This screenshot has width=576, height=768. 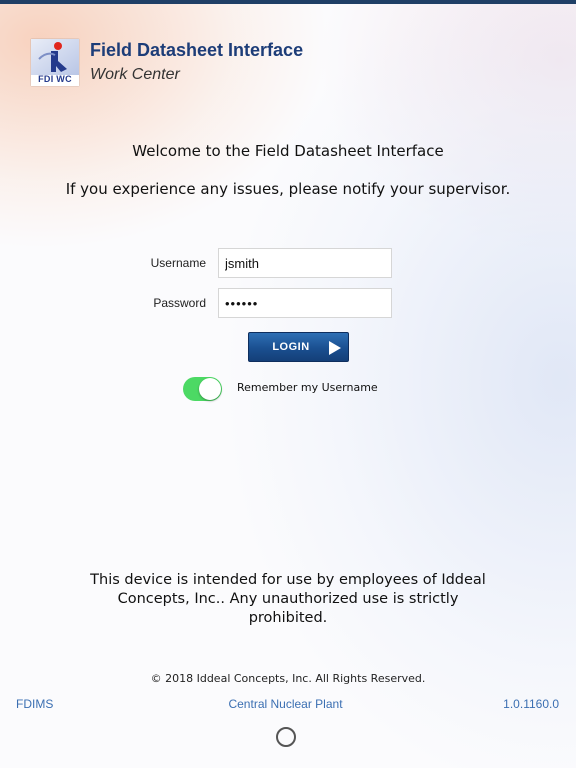 I want to click on username-input, so click(x=305, y=263).